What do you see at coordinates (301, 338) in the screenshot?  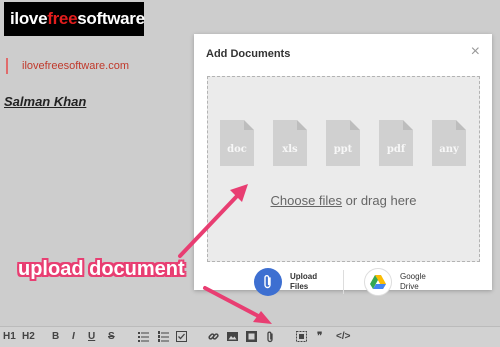 I see `embed-icon` at bounding box center [301, 338].